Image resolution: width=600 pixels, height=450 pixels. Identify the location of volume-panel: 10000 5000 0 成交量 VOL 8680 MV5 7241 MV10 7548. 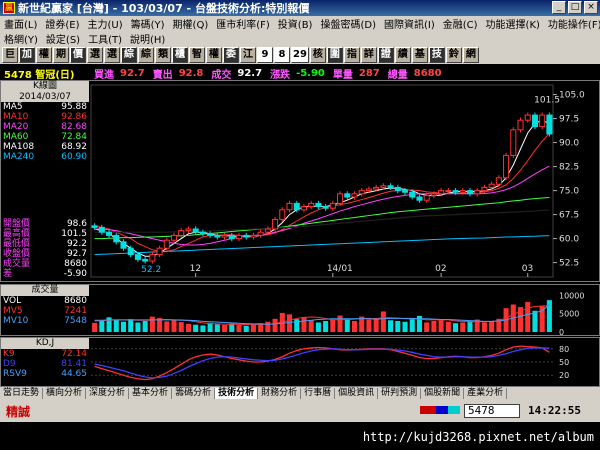
(300, 310).